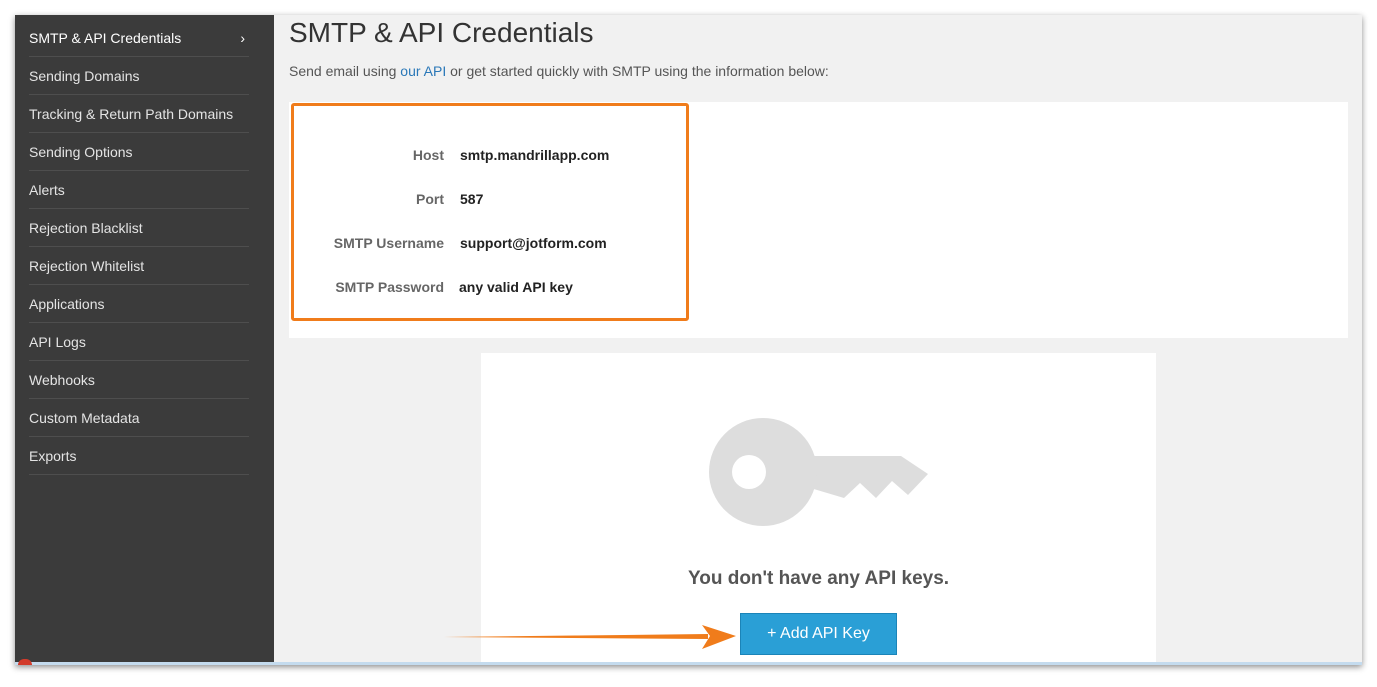 The width and height of the screenshot is (1377, 687). I want to click on sidebar-item-rejection-whitelist: Rejection Whitelist, so click(139, 266).